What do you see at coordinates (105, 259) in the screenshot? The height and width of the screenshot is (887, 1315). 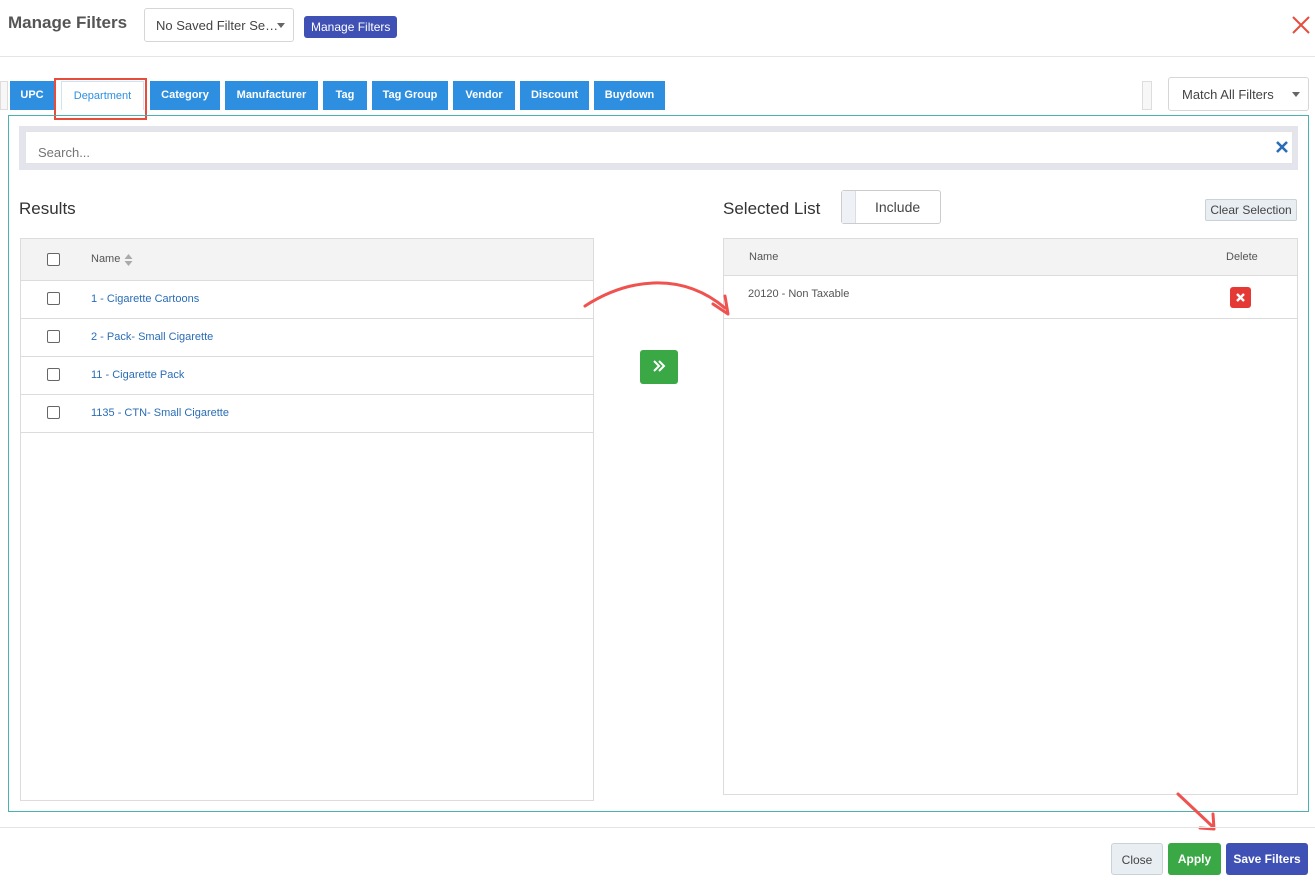 I see `results-column-name: Name` at bounding box center [105, 259].